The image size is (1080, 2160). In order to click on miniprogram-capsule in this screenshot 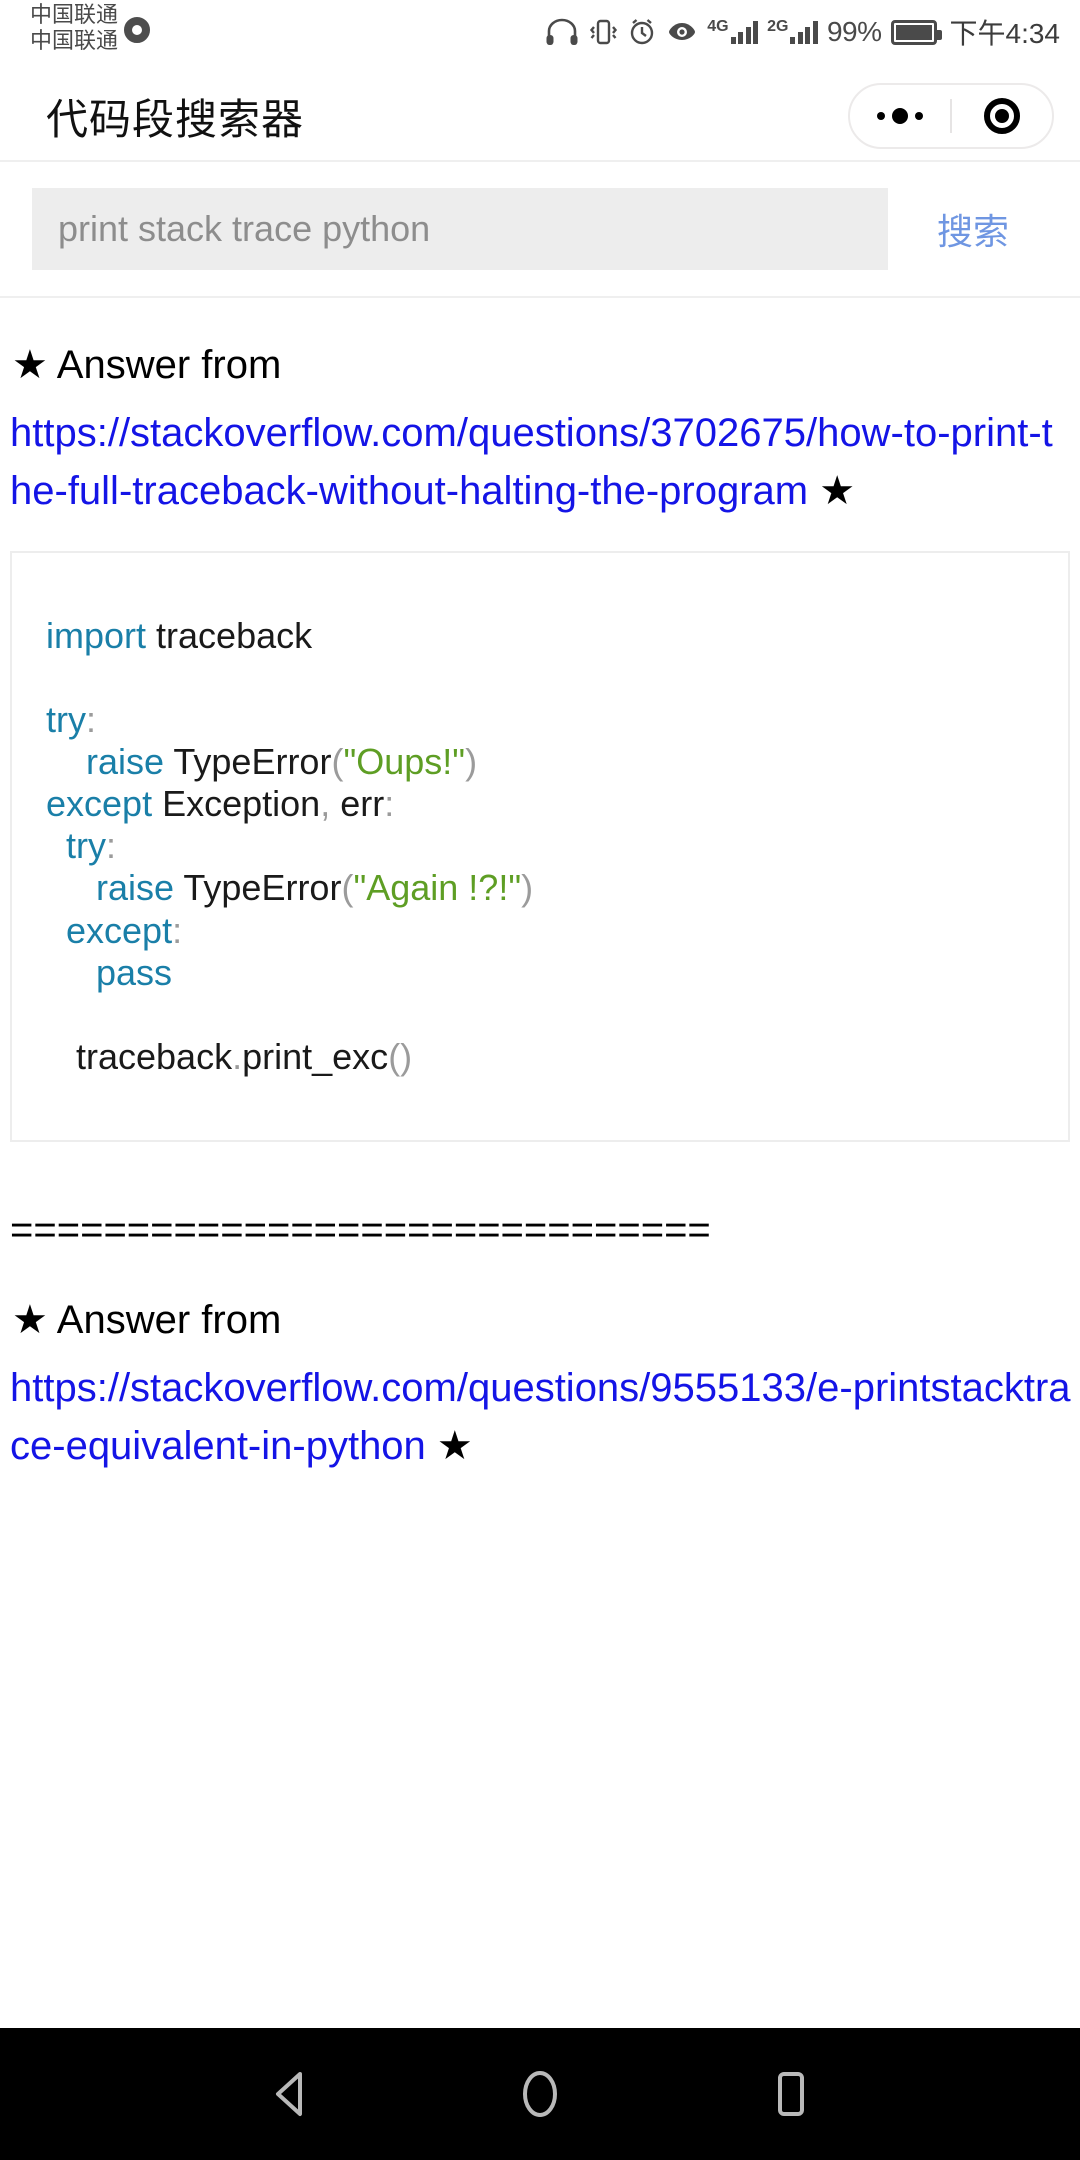, I will do `click(951, 116)`.